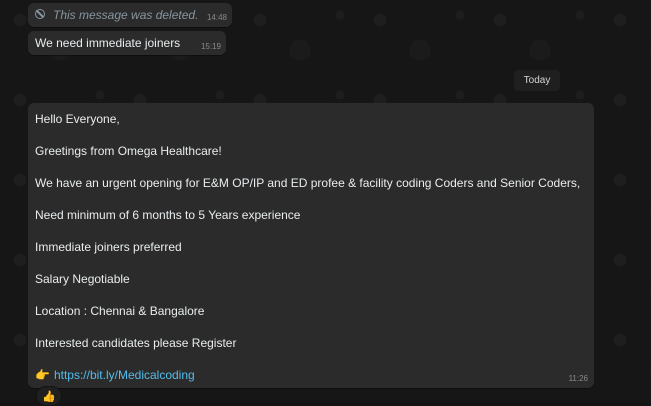 This screenshot has width=651, height=406. Describe the element at coordinates (120, 311) in the screenshot. I see `message-line: Location : Chennai & Bangalore` at that location.